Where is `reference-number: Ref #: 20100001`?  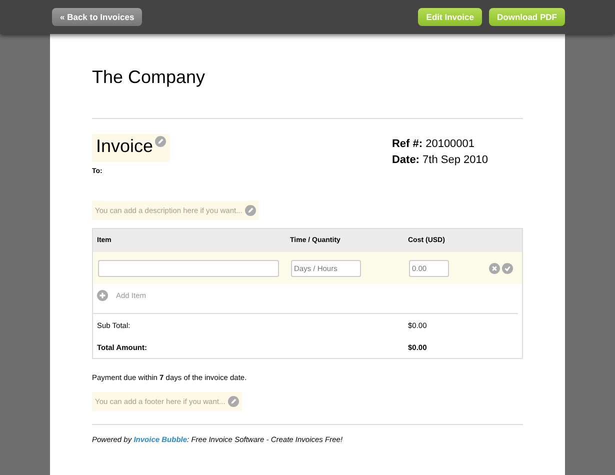
reference-number: Ref #: 20100001 is located at coordinates (434, 144).